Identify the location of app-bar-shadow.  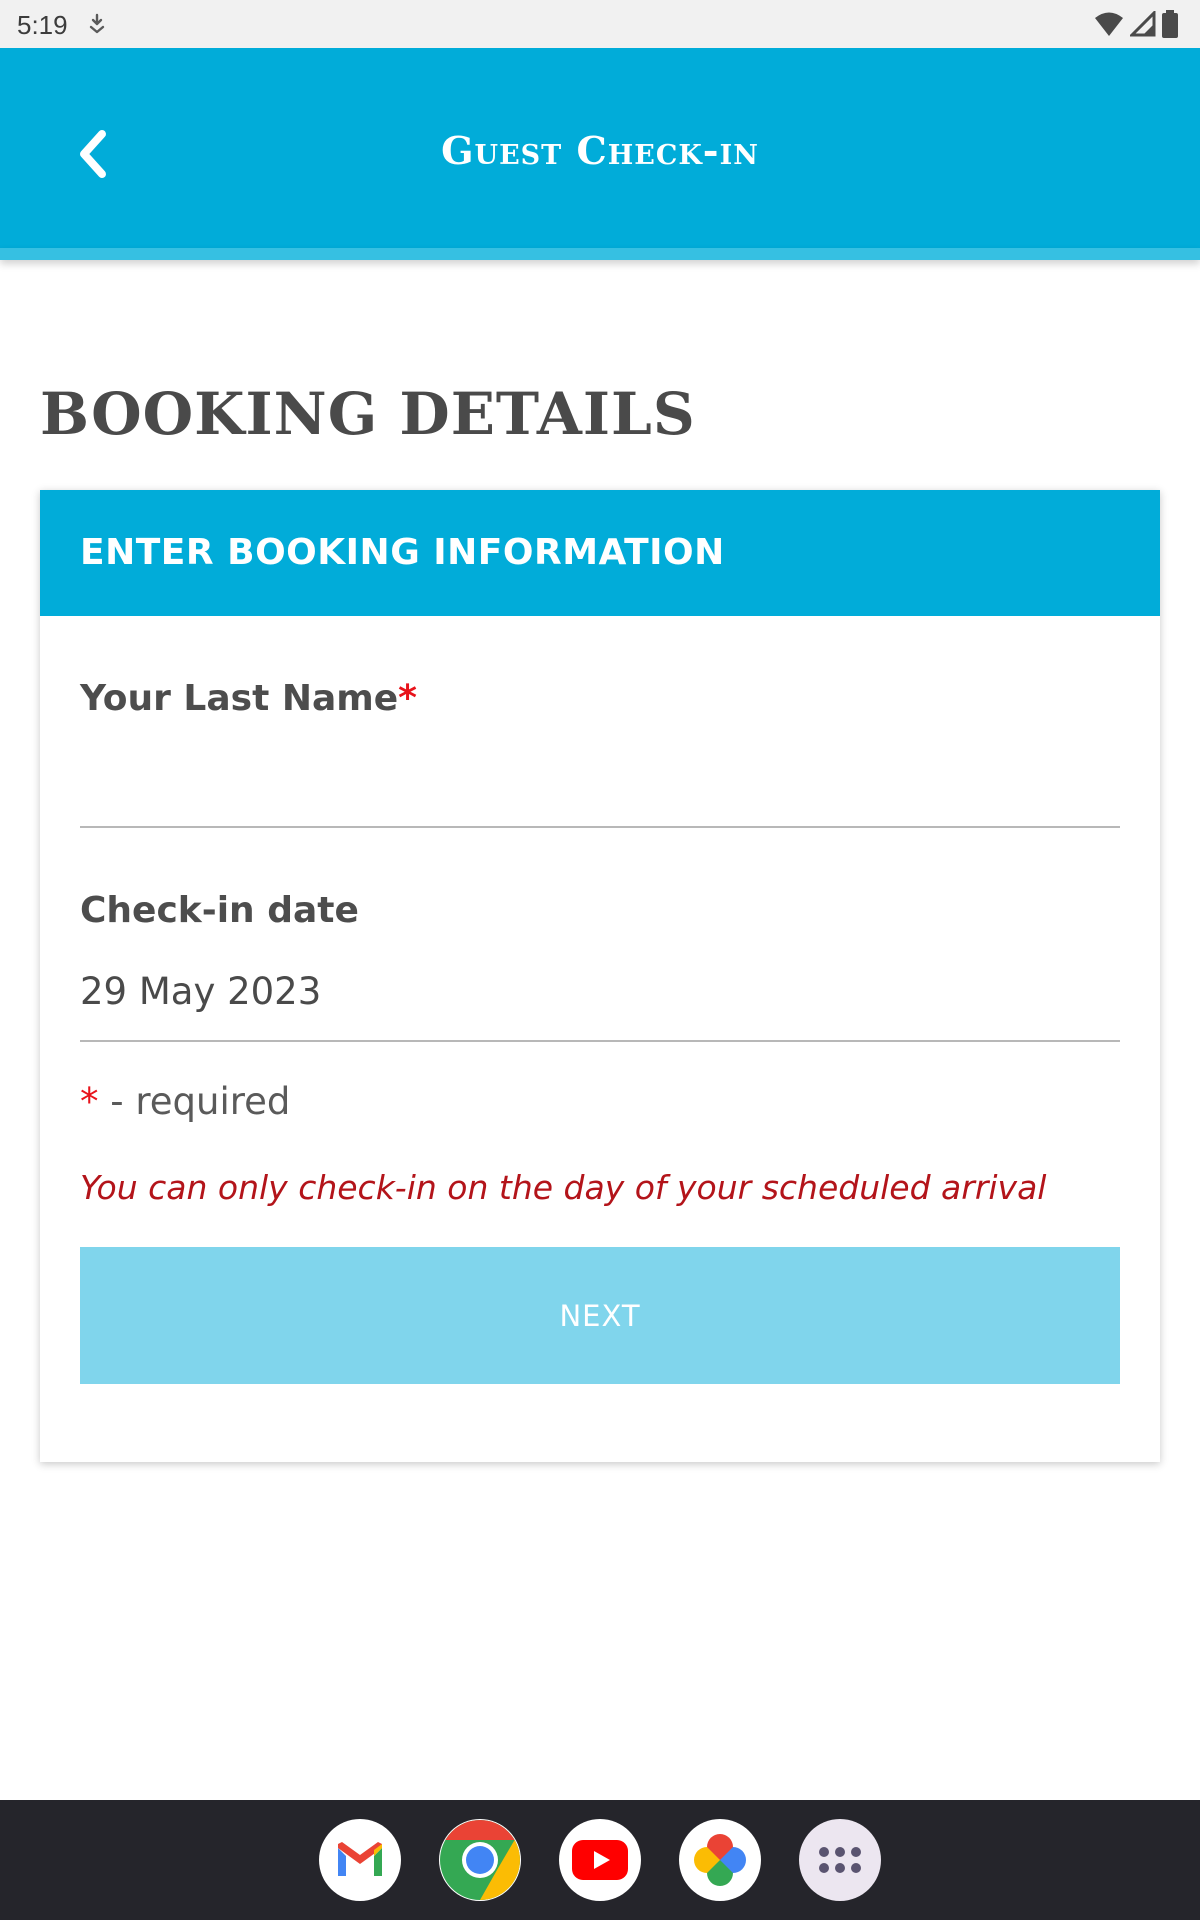
(600, 254).